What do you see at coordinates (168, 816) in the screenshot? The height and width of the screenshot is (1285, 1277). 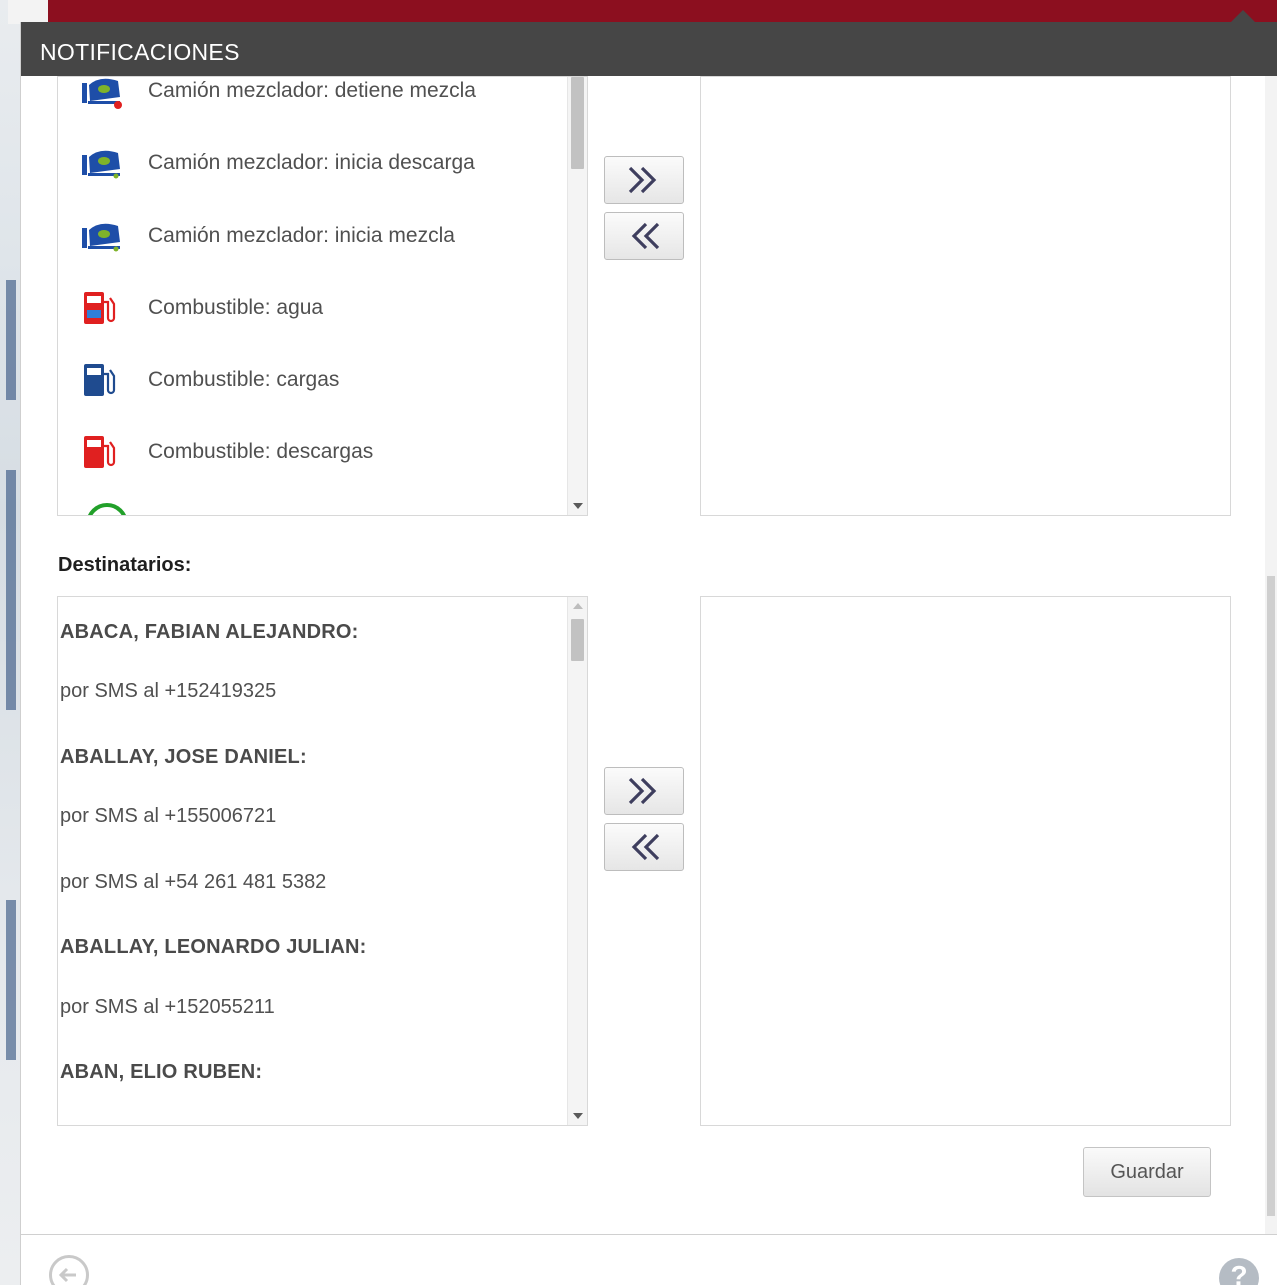 I see `recipient-contact: por SMS al +155006721` at bounding box center [168, 816].